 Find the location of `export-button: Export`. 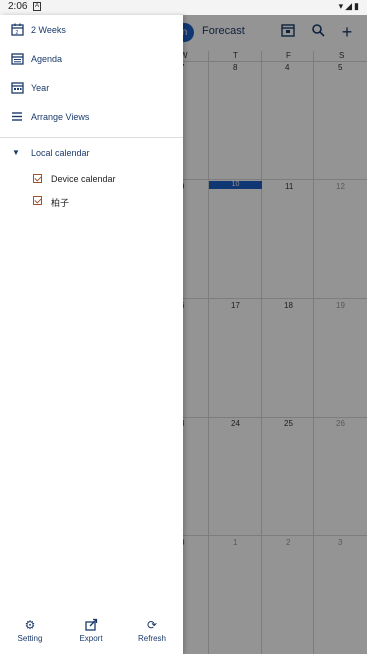

export-button: Export is located at coordinates (91, 633).